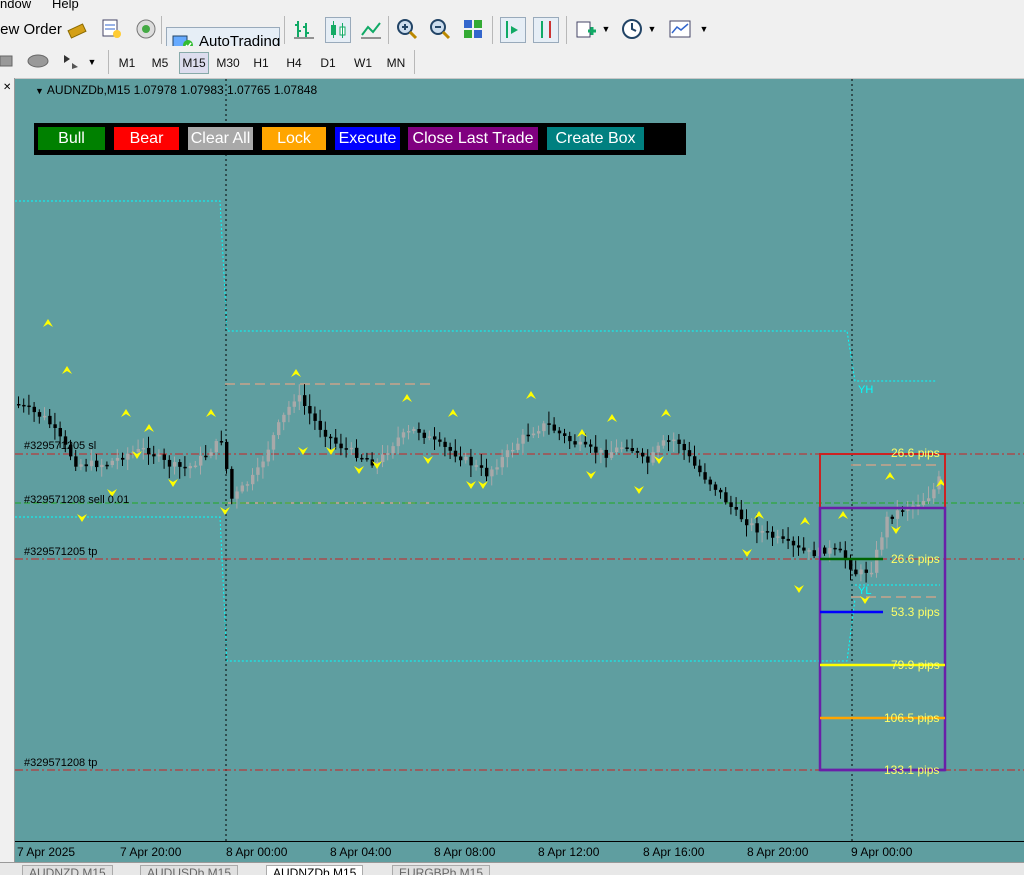 This screenshot has width=1024, height=875. I want to click on menu-window: ndow, so click(15, 5).